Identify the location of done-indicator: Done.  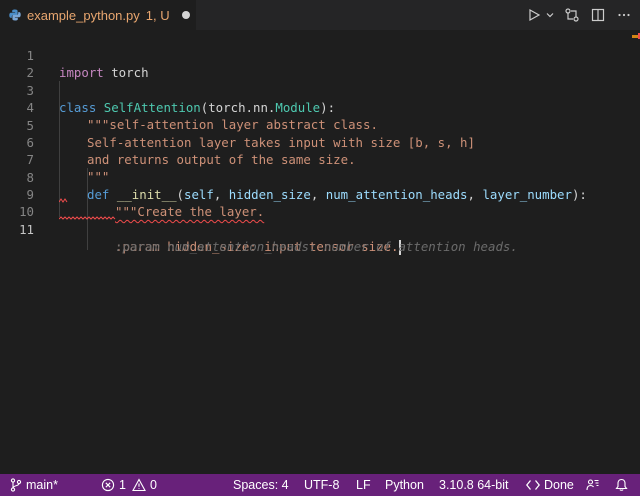
(550, 485).